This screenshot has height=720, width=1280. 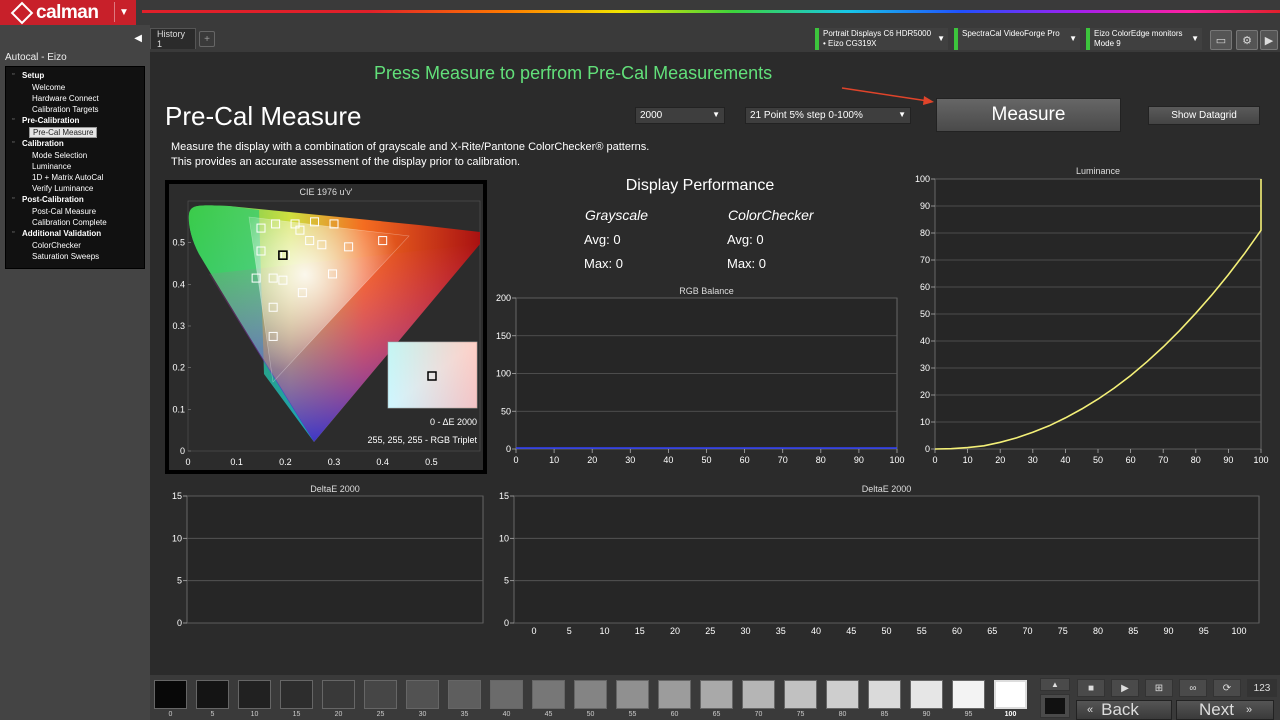 I want to click on point-step-select: 21 Point 5% step 0-100% ▼, so click(x=828, y=115).